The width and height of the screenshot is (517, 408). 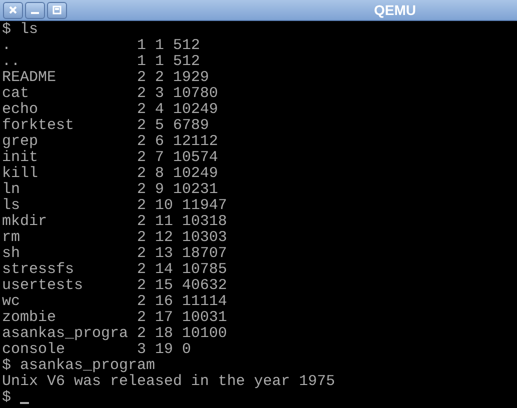 What do you see at coordinates (12, 254) in the screenshot?
I see `file-name: sh` at bounding box center [12, 254].